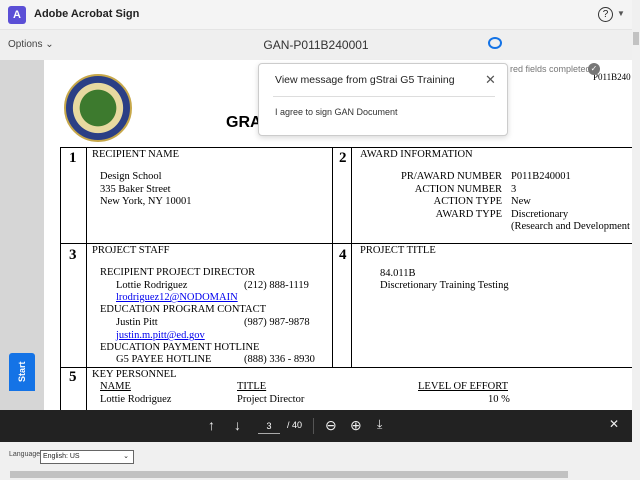 This screenshot has height=480, width=640. Describe the element at coordinates (131, 250) in the screenshot. I see `section-heading: PROJECT STAFF` at that location.